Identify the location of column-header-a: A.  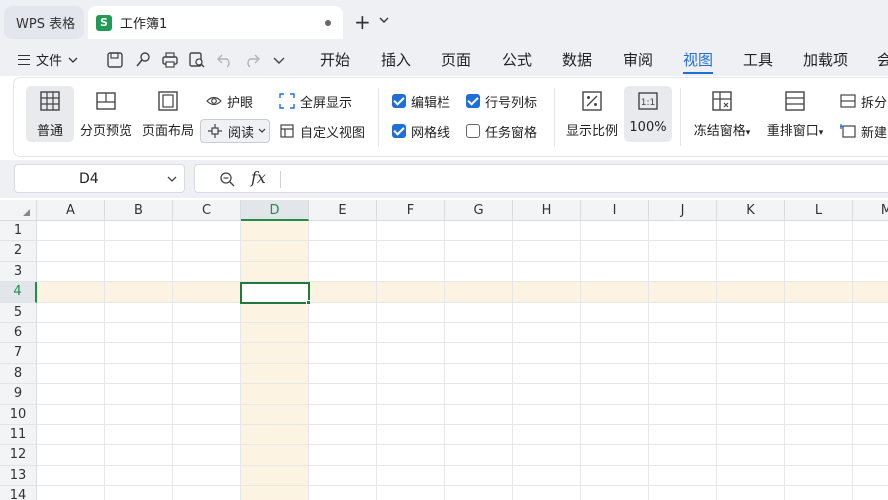
(71, 210).